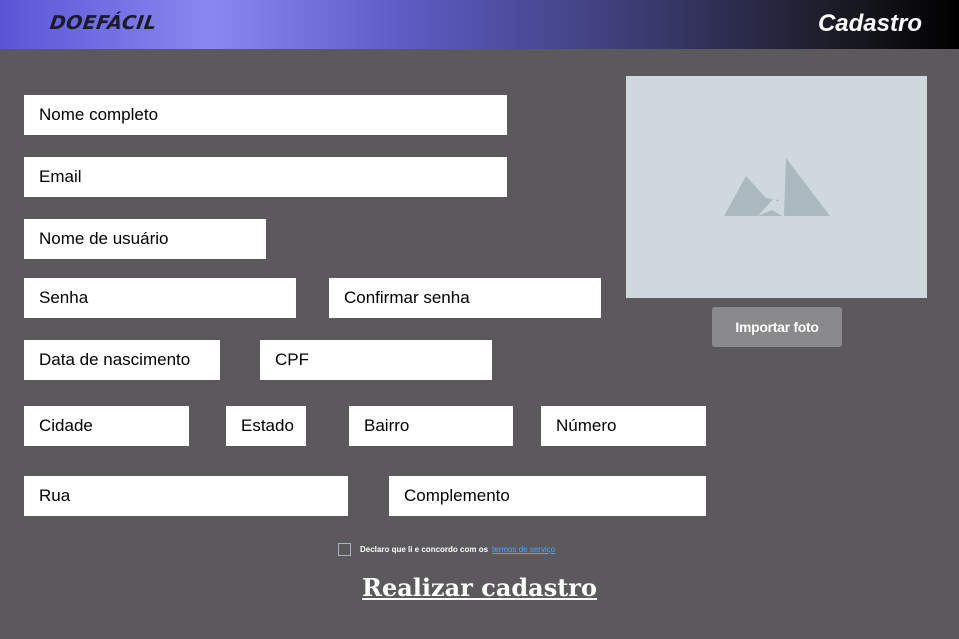  What do you see at coordinates (777, 327) in the screenshot?
I see `import-photo-button: Importar foto` at bounding box center [777, 327].